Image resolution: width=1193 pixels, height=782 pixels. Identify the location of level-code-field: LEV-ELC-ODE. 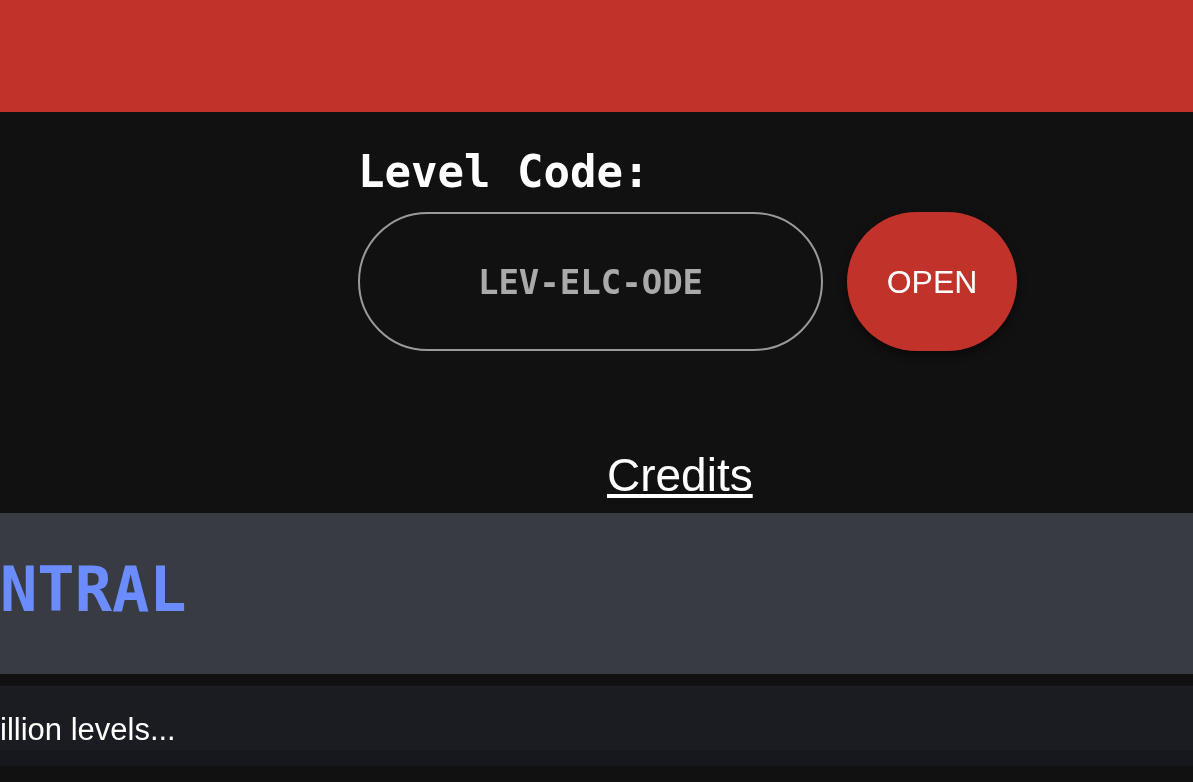
(590, 281).